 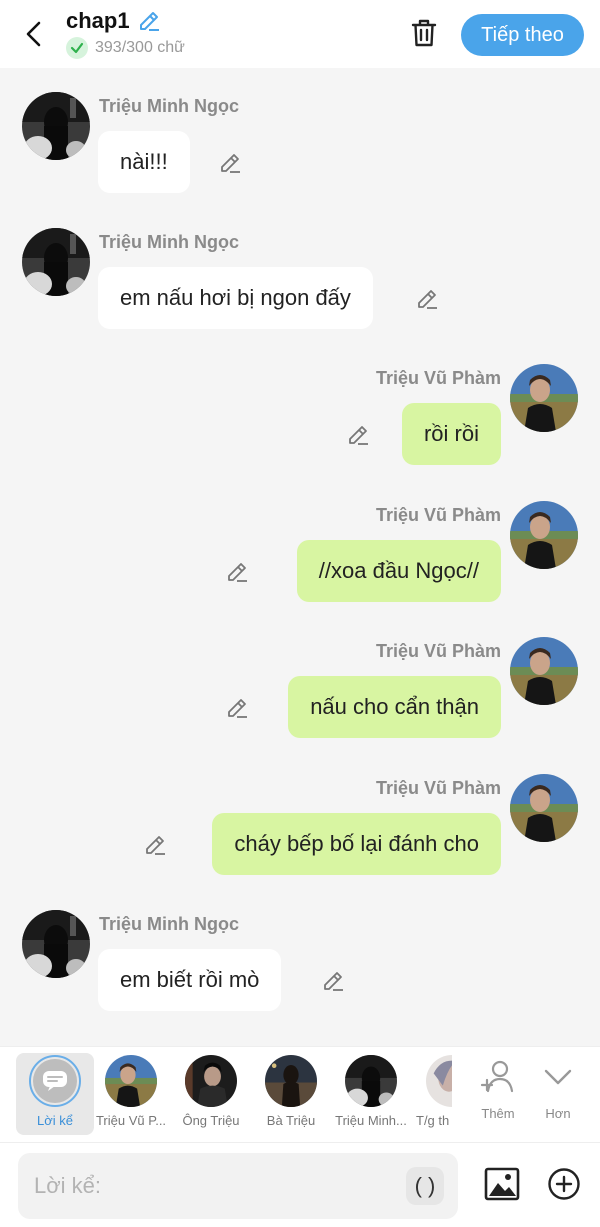 What do you see at coordinates (190, 980) in the screenshot?
I see `message-bubble: em biết rồi mò` at bounding box center [190, 980].